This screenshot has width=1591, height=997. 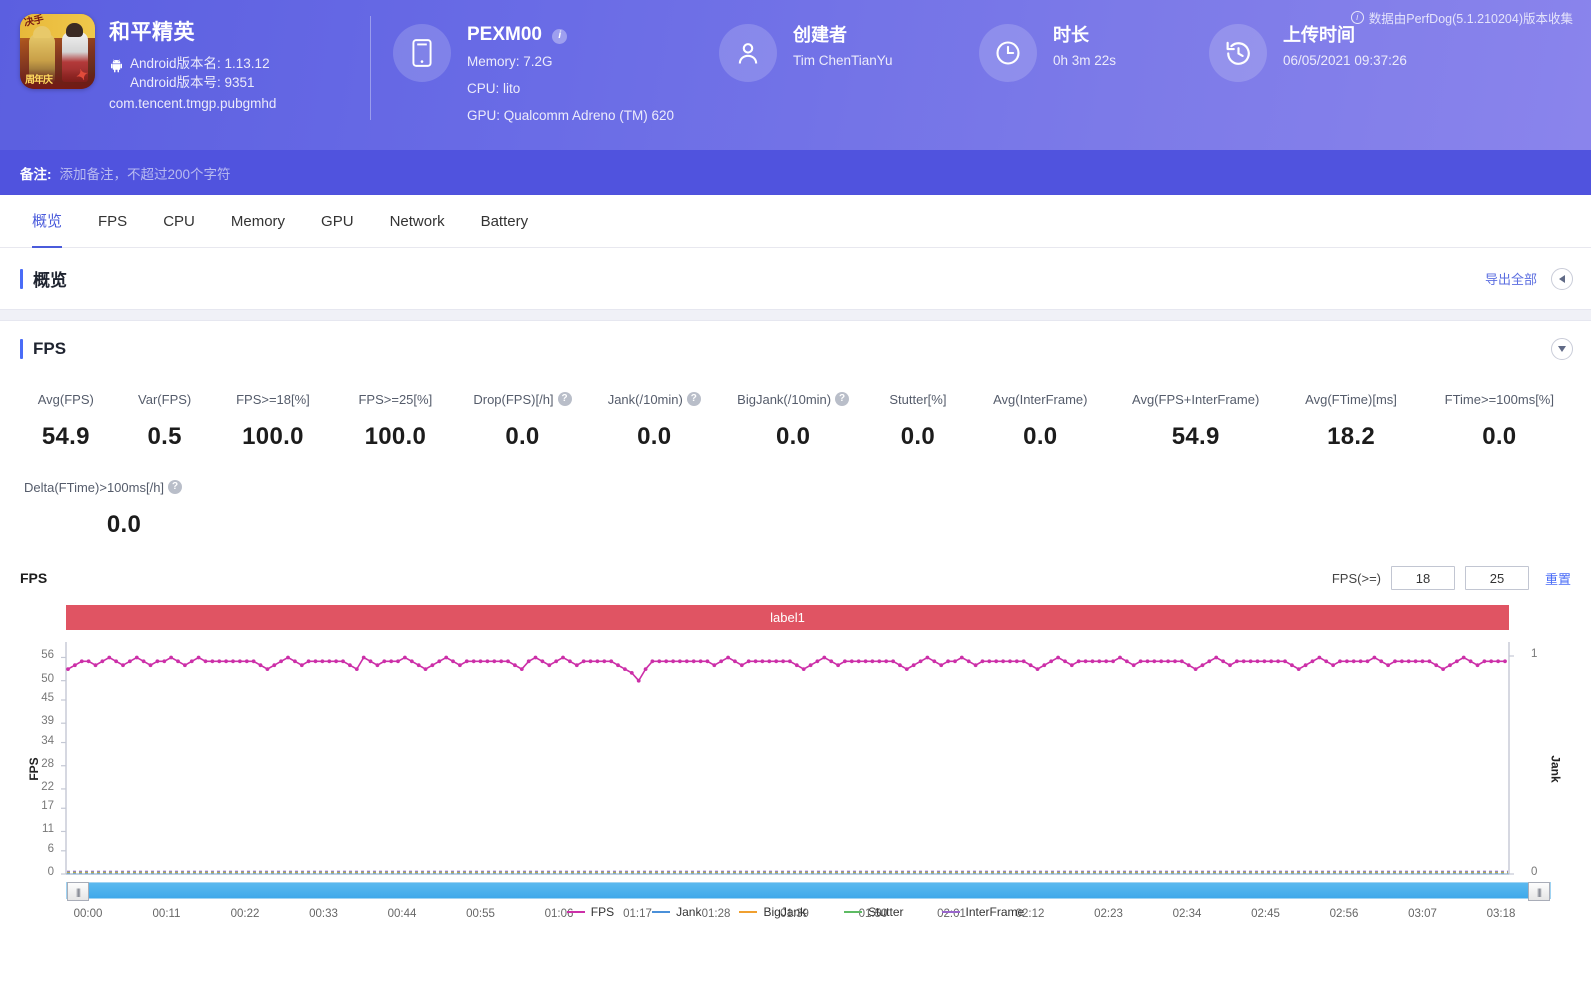 What do you see at coordinates (523, 418) in the screenshot?
I see `metric-drop-fps-h-: Drop(FPS)[/h]? 0.0` at bounding box center [523, 418].